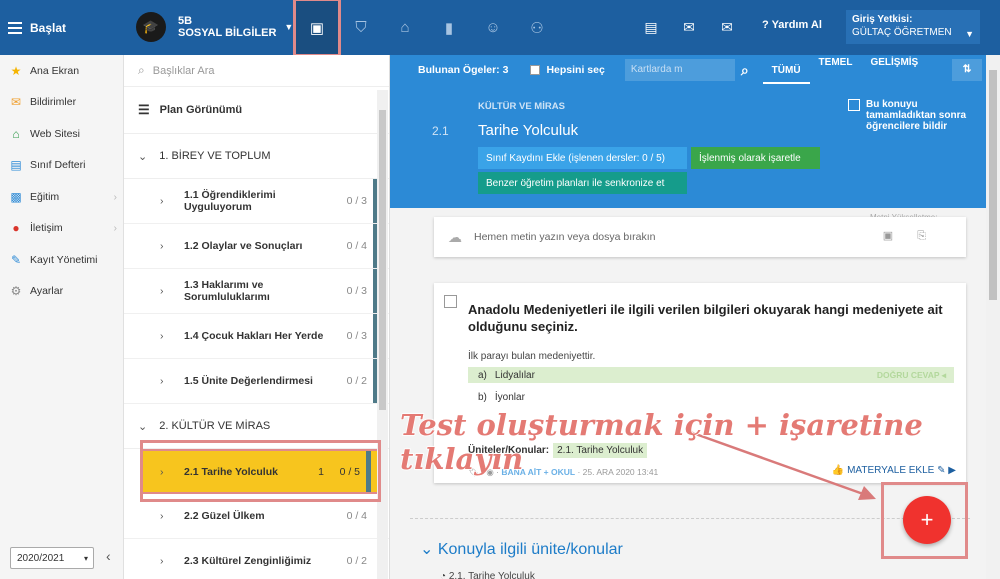 This screenshot has height=579, width=1000. I want to click on unit-label: 1. BİREY VE TOPLUM, so click(215, 156).